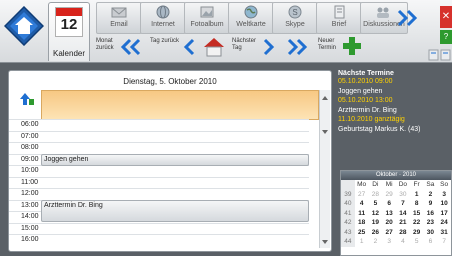 Image resolution: width=452 pixels, height=256 pixels. What do you see at coordinates (339, 18) in the screenshot?
I see `letter-button: Brief` at bounding box center [339, 18].